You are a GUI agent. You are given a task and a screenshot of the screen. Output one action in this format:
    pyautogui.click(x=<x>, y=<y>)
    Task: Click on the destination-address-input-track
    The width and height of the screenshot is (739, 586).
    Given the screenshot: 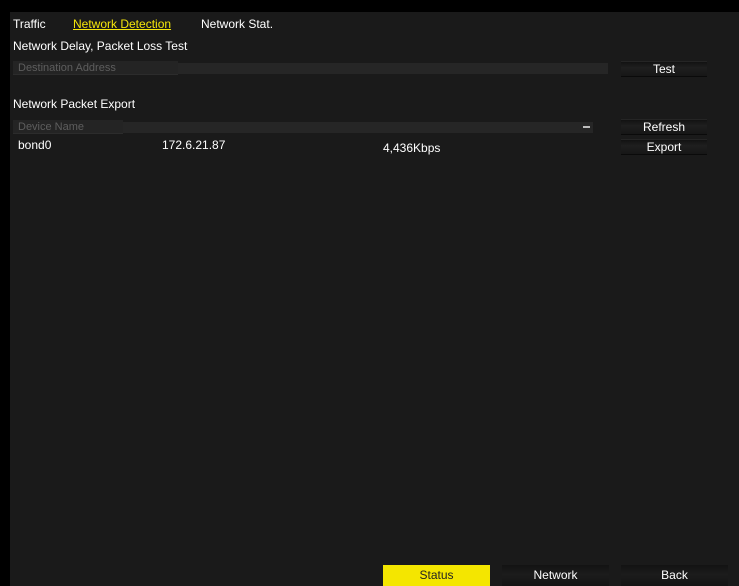 What is the action you would take?
    pyautogui.click(x=393, y=68)
    